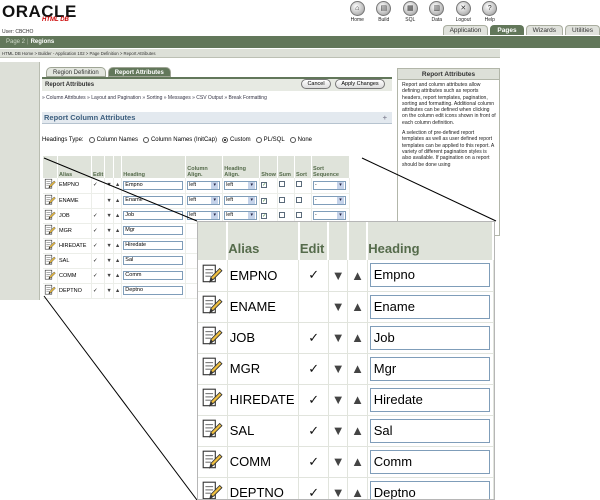  I want to click on radio-none, so click(292, 140).